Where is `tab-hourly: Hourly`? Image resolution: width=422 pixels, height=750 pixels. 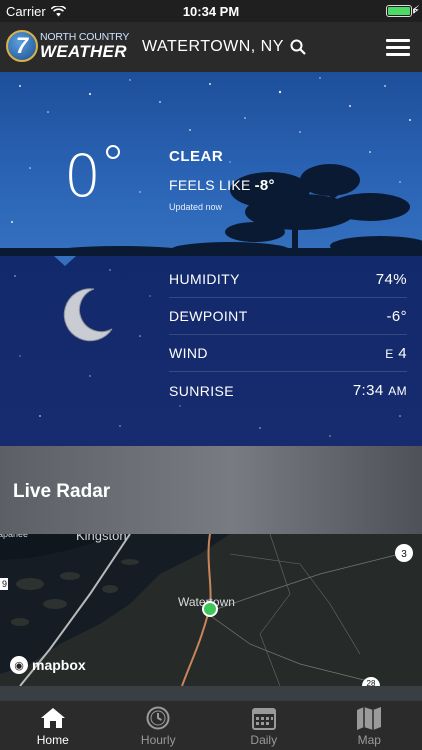 tab-hourly: Hourly is located at coordinates (159, 725).